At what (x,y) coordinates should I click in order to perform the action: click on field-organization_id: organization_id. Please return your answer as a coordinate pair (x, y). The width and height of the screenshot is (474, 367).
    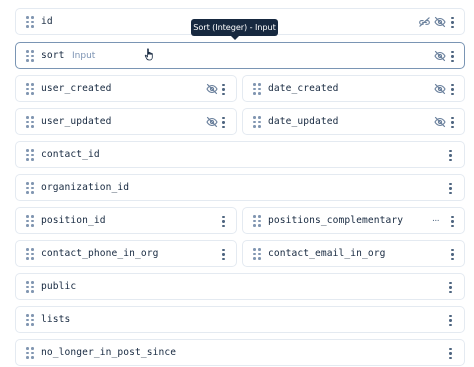
    Looking at the image, I should click on (240, 187).